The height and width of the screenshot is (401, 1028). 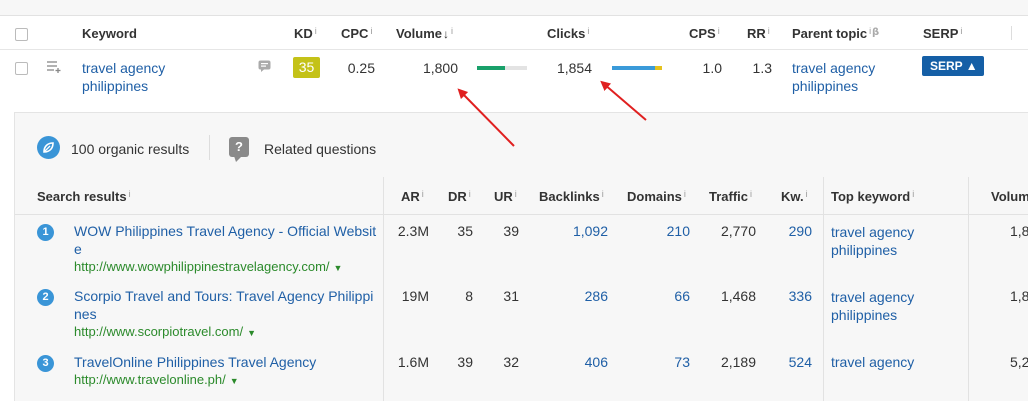 I want to click on col-serp: SERP i, so click(x=942, y=33).